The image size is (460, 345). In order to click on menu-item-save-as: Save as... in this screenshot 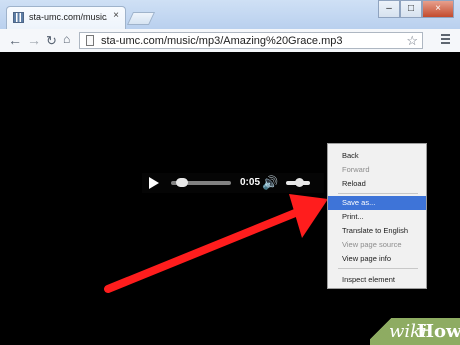, I will do `click(377, 203)`.